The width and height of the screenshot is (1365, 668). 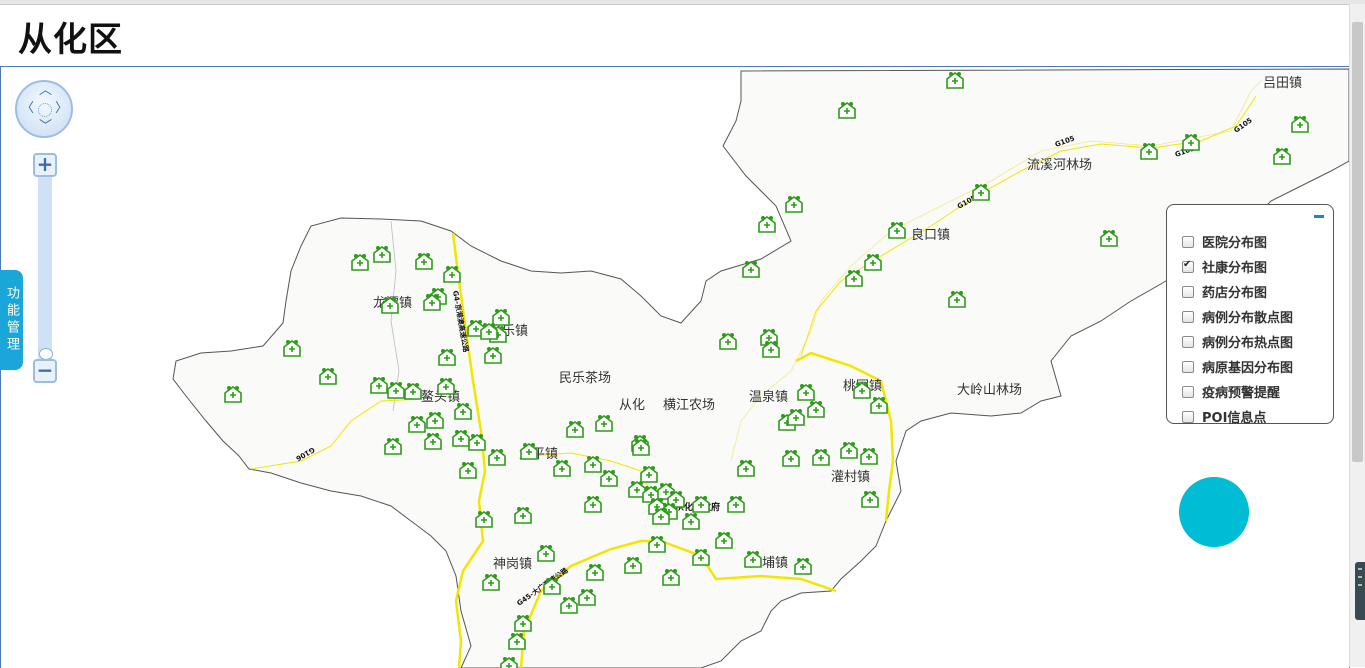 What do you see at coordinates (1257, 391) in the screenshot?
I see `layer-item: 疫病预警提醒` at bounding box center [1257, 391].